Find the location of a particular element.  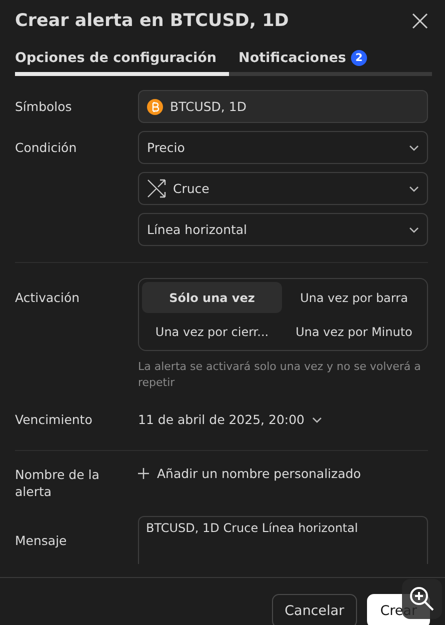

cancel-button: Cancelar is located at coordinates (315, 609).